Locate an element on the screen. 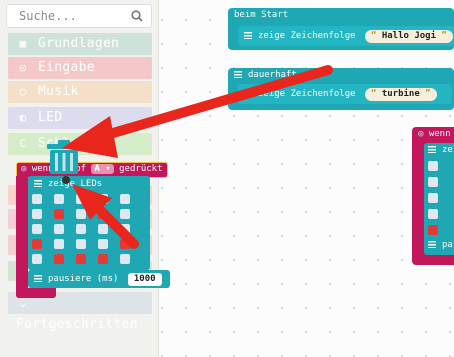  category-label: Grundlagen is located at coordinates (79, 43).